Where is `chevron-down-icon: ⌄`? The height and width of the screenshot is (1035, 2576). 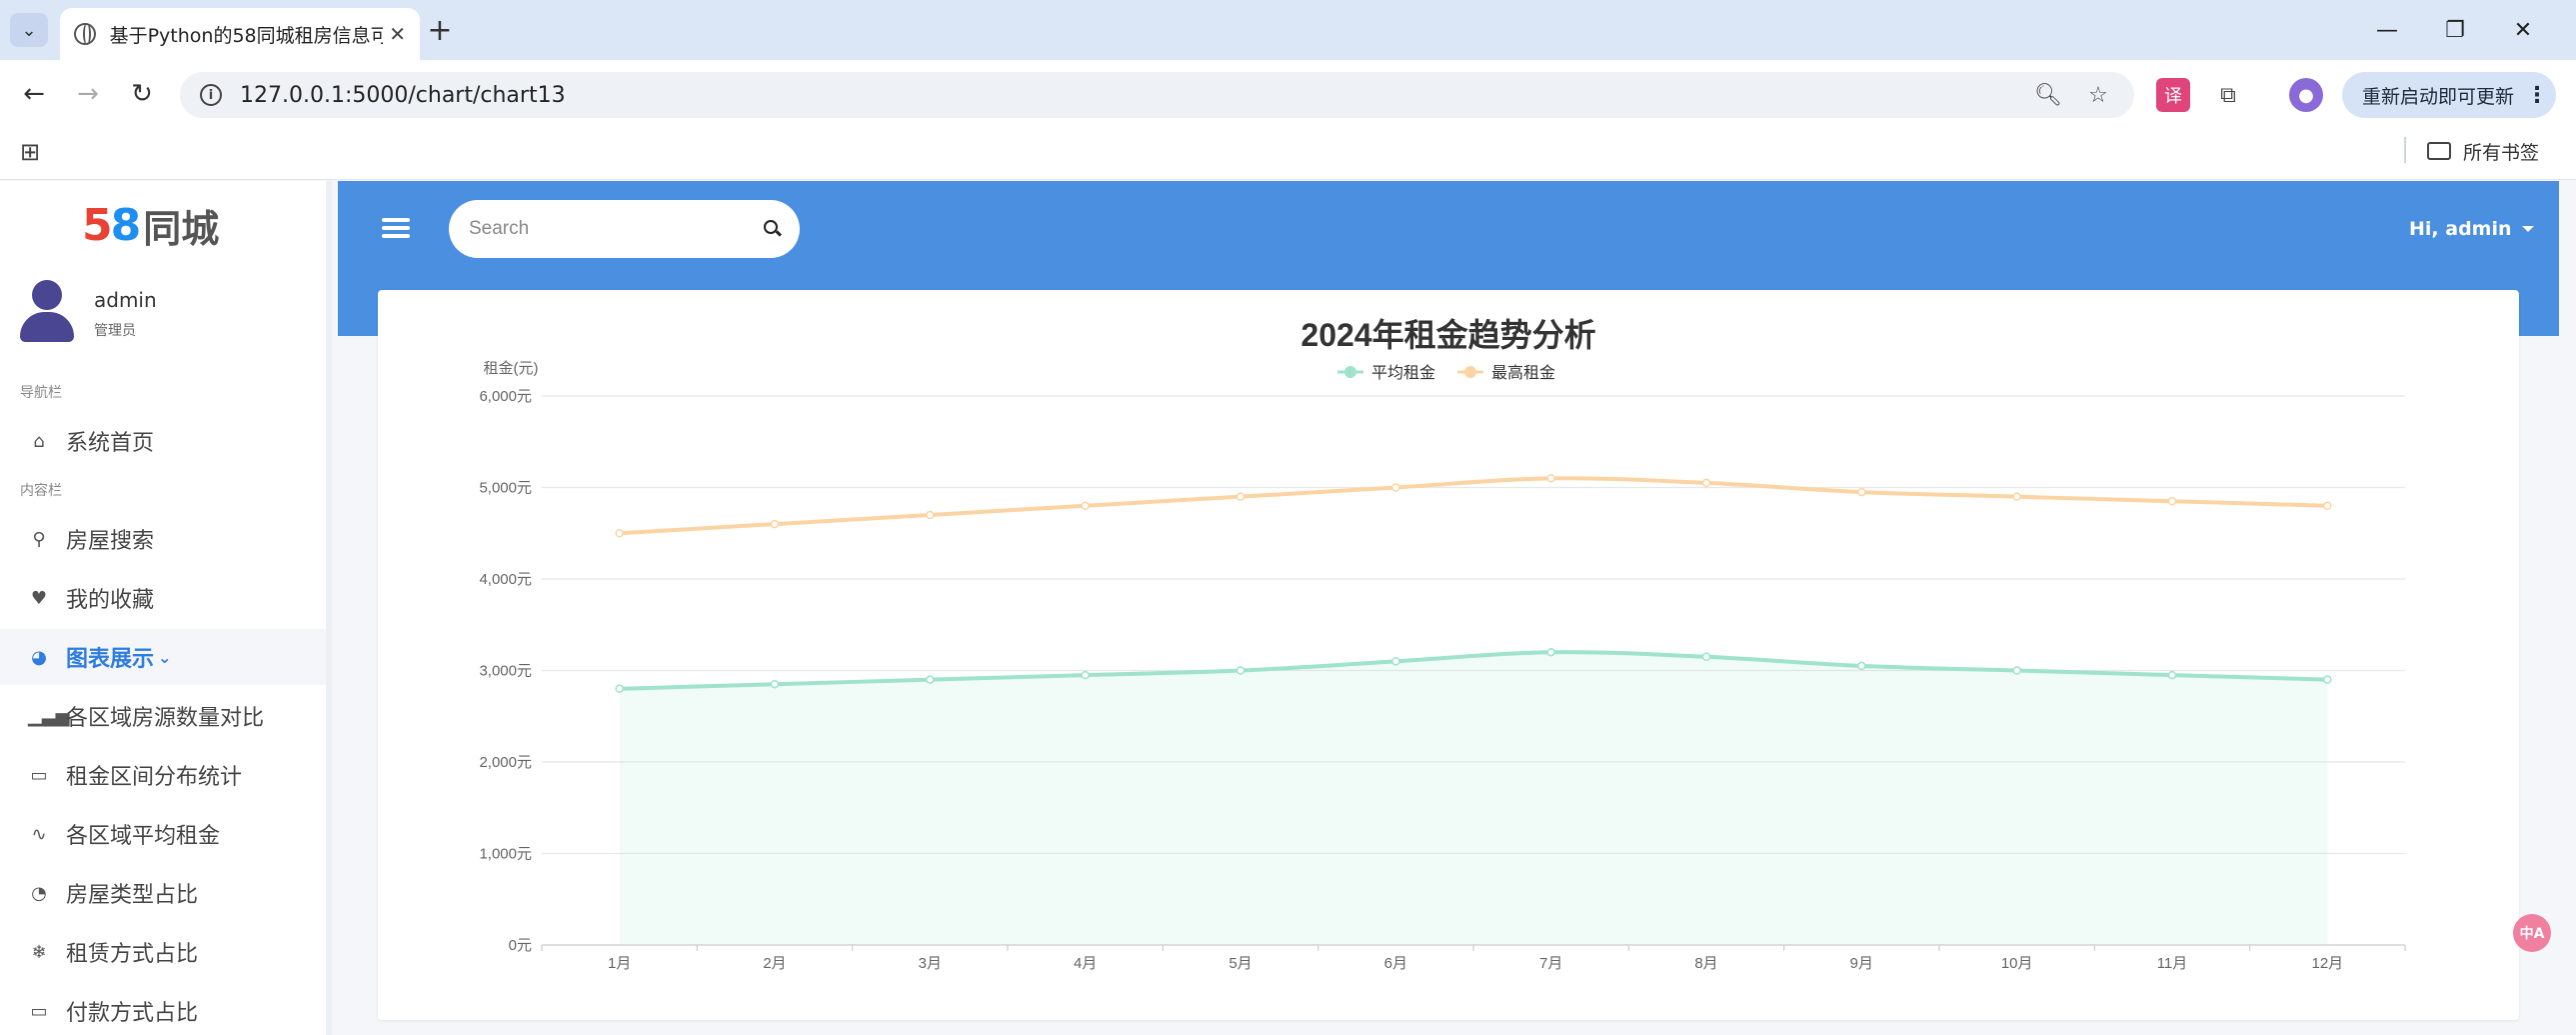
chevron-down-icon: ⌄ is located at coordinates (29, 30).